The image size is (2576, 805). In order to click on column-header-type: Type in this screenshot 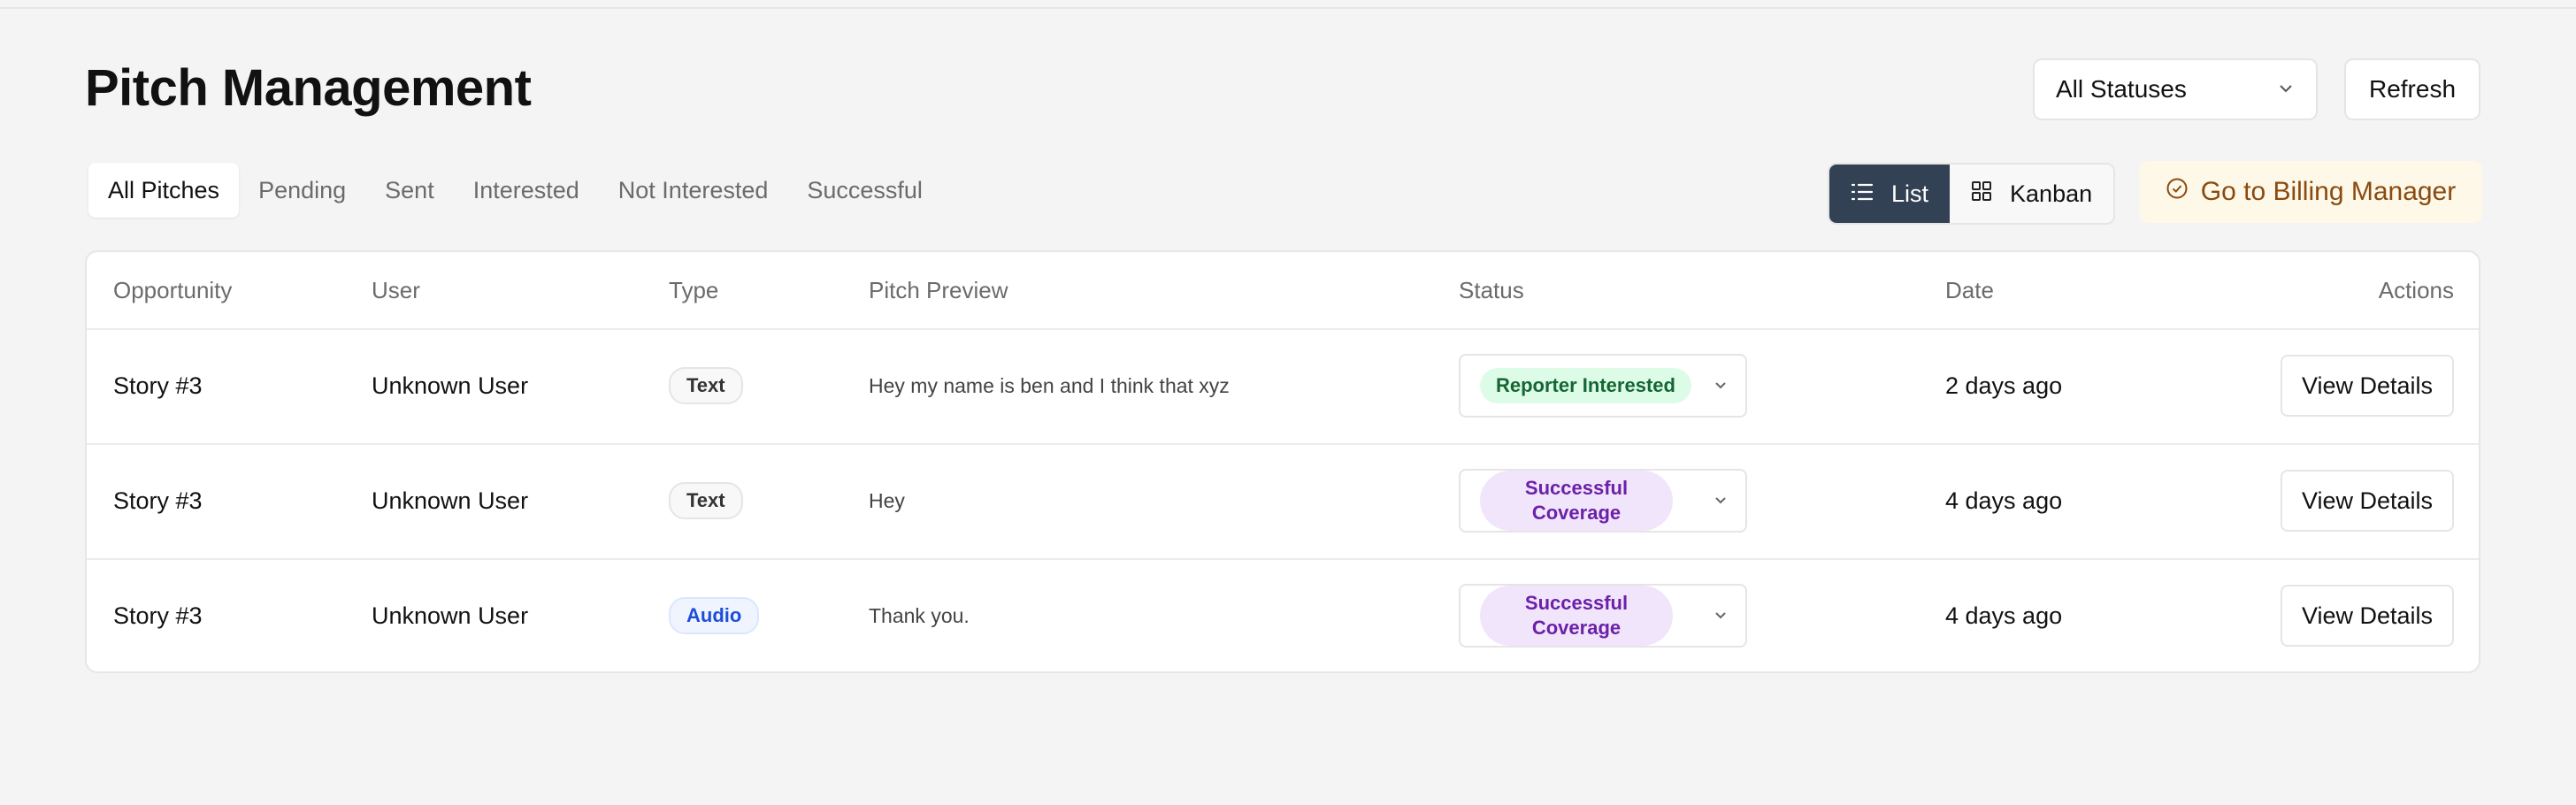, I will do `click(694, 289)`.